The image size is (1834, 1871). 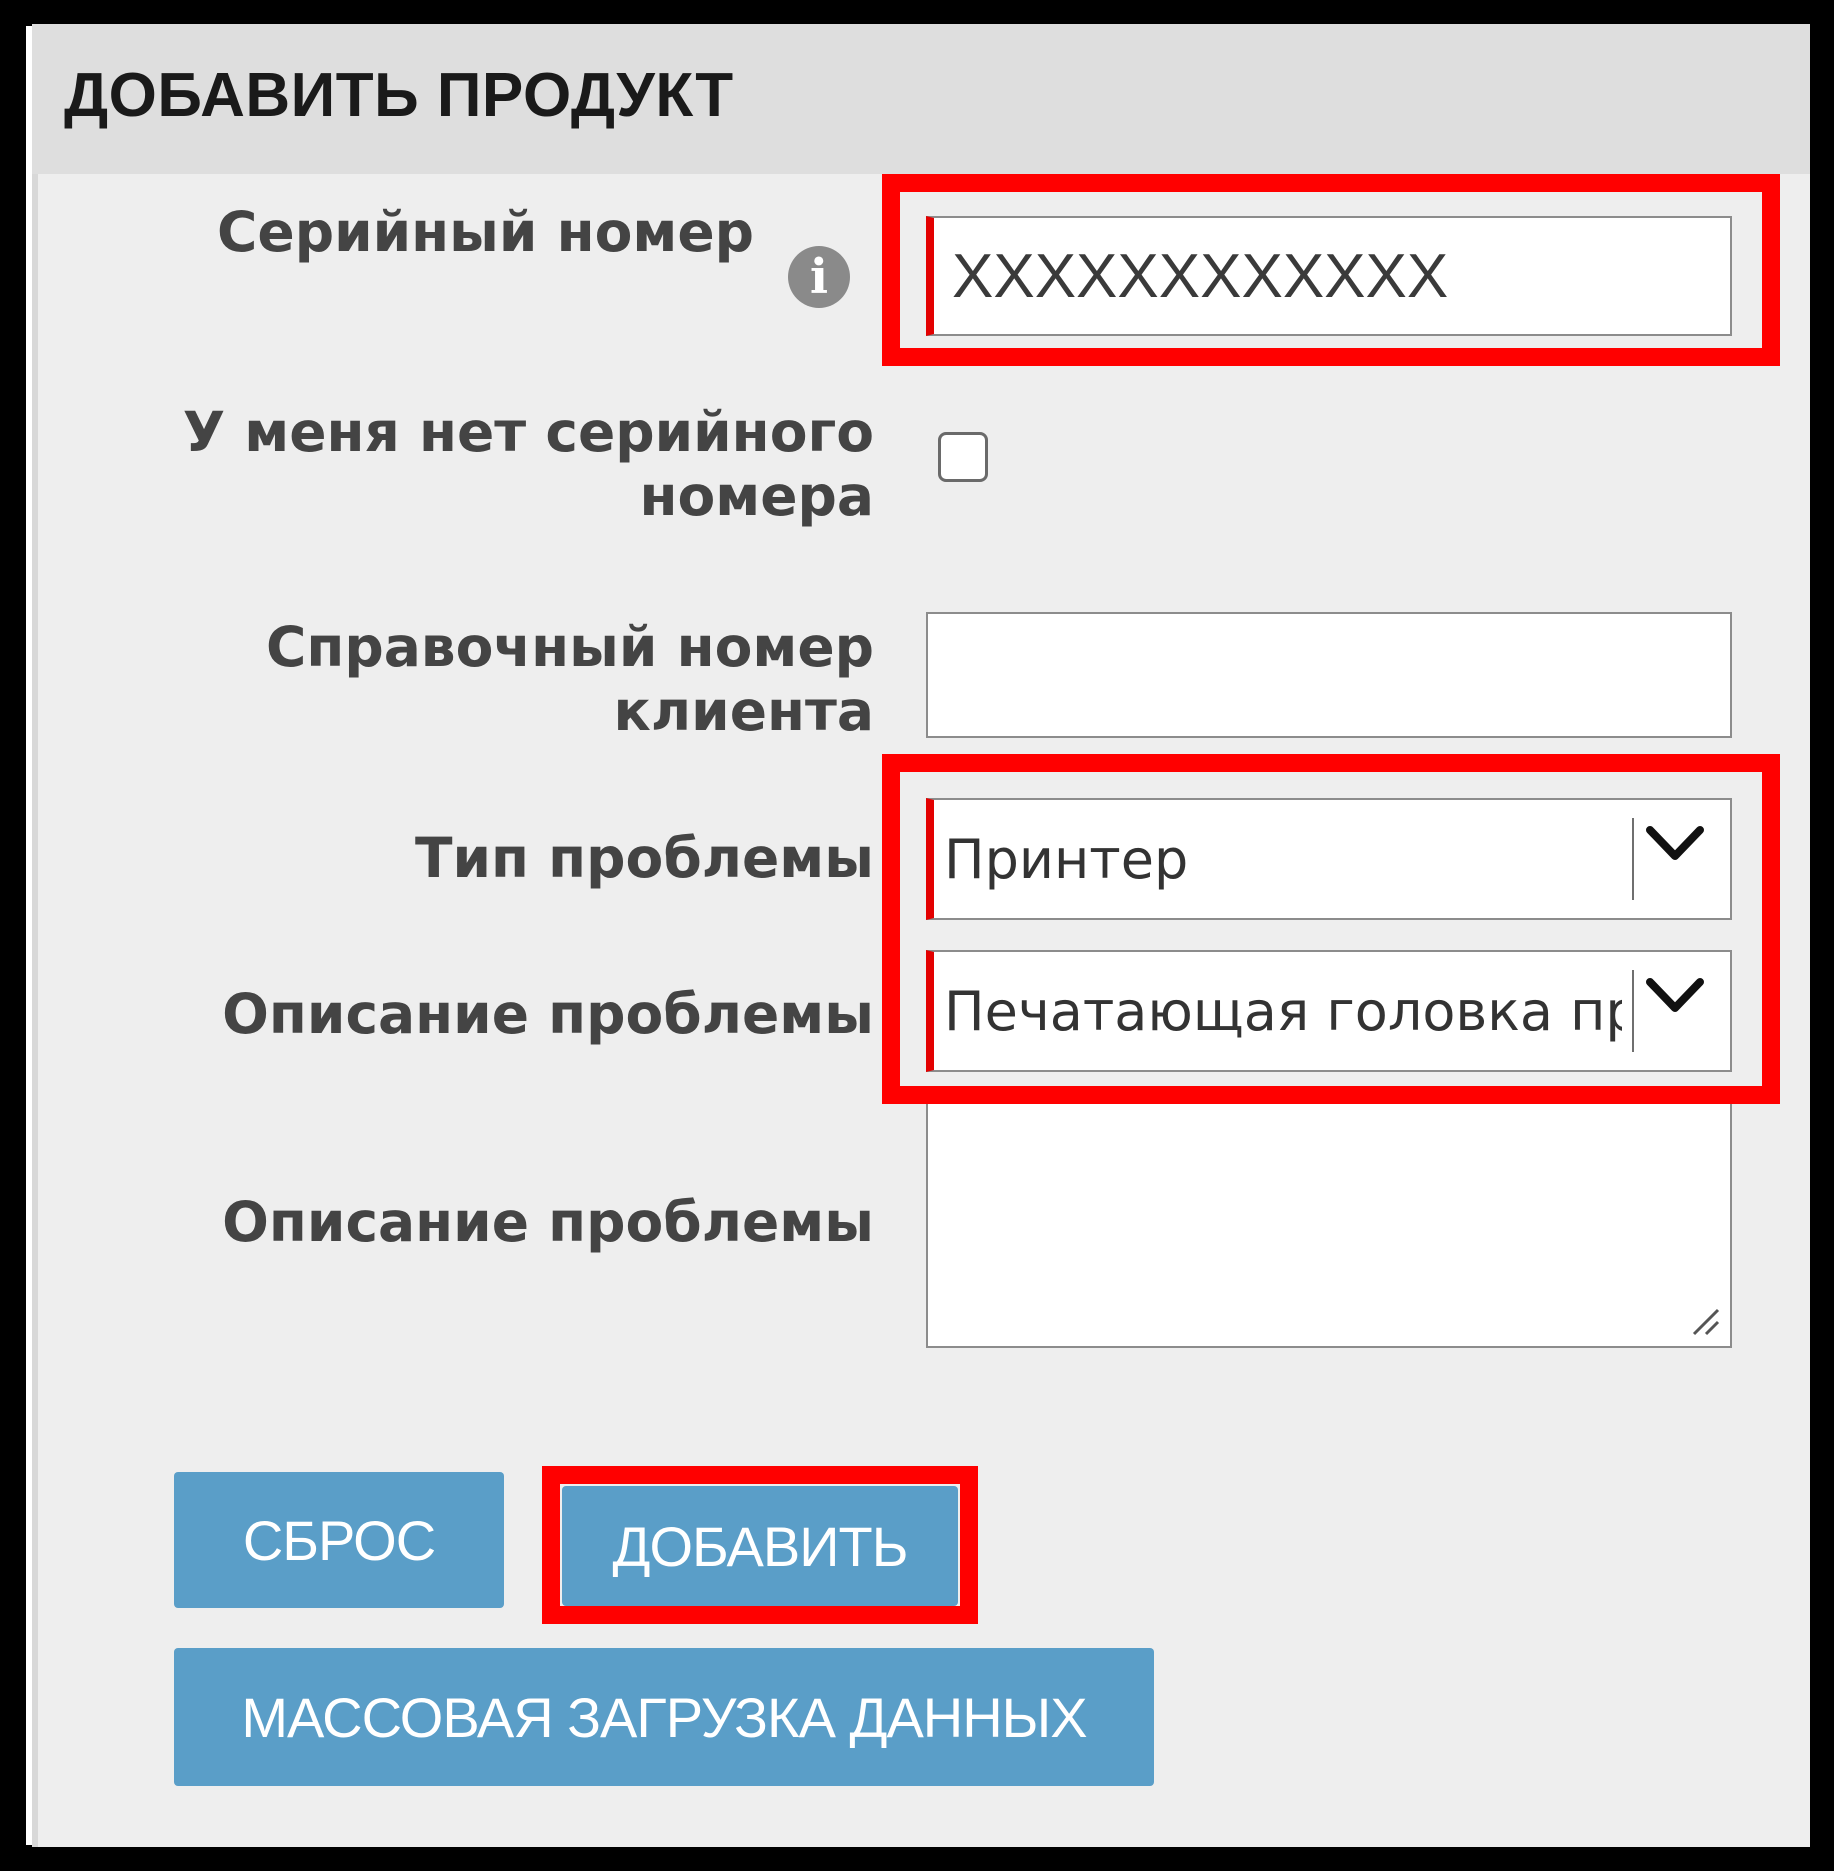 What do you see at coordinates (548, 1222) in the screenshot?
I see `problem-description-text-label: Описание проблемы` at bounding box center [548, 1222].